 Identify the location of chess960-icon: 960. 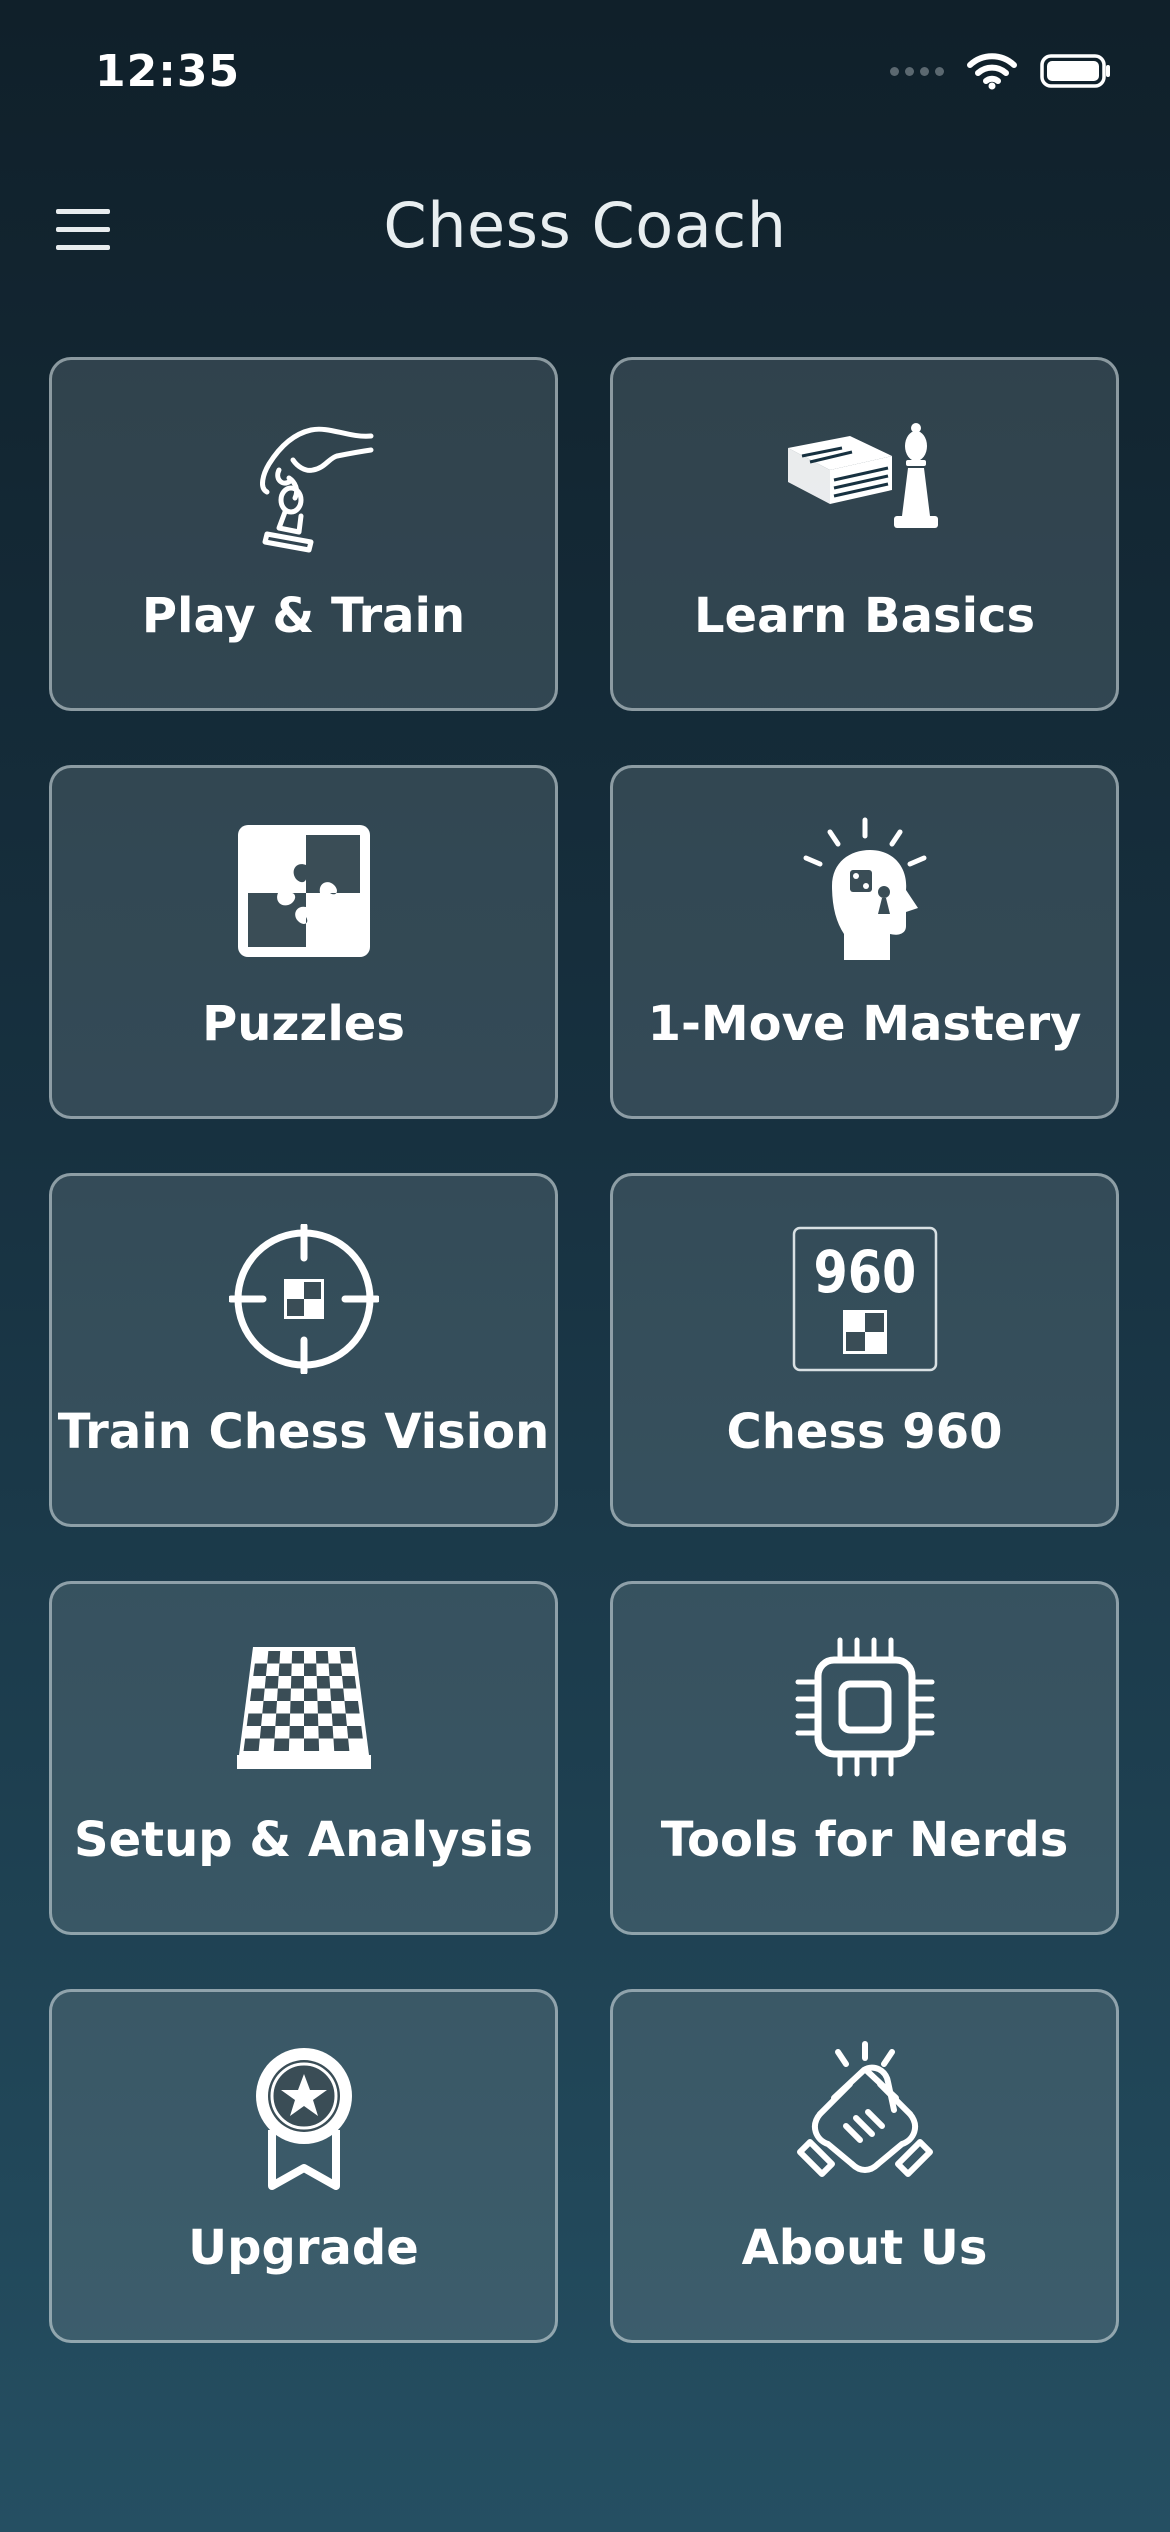
(864, 1299).